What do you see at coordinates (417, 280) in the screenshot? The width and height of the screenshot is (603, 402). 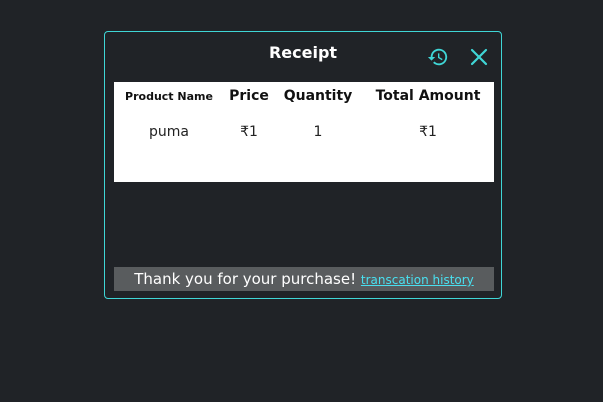 I see `transaction-history-link: transcation history` at bounding box center [417, 280].